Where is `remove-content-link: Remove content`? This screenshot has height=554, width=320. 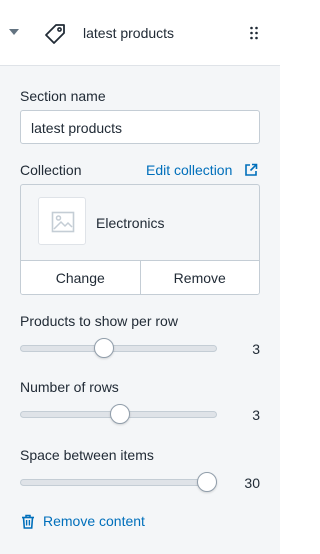 remove-content-link: Remove content is located at coordinates (94, 521).